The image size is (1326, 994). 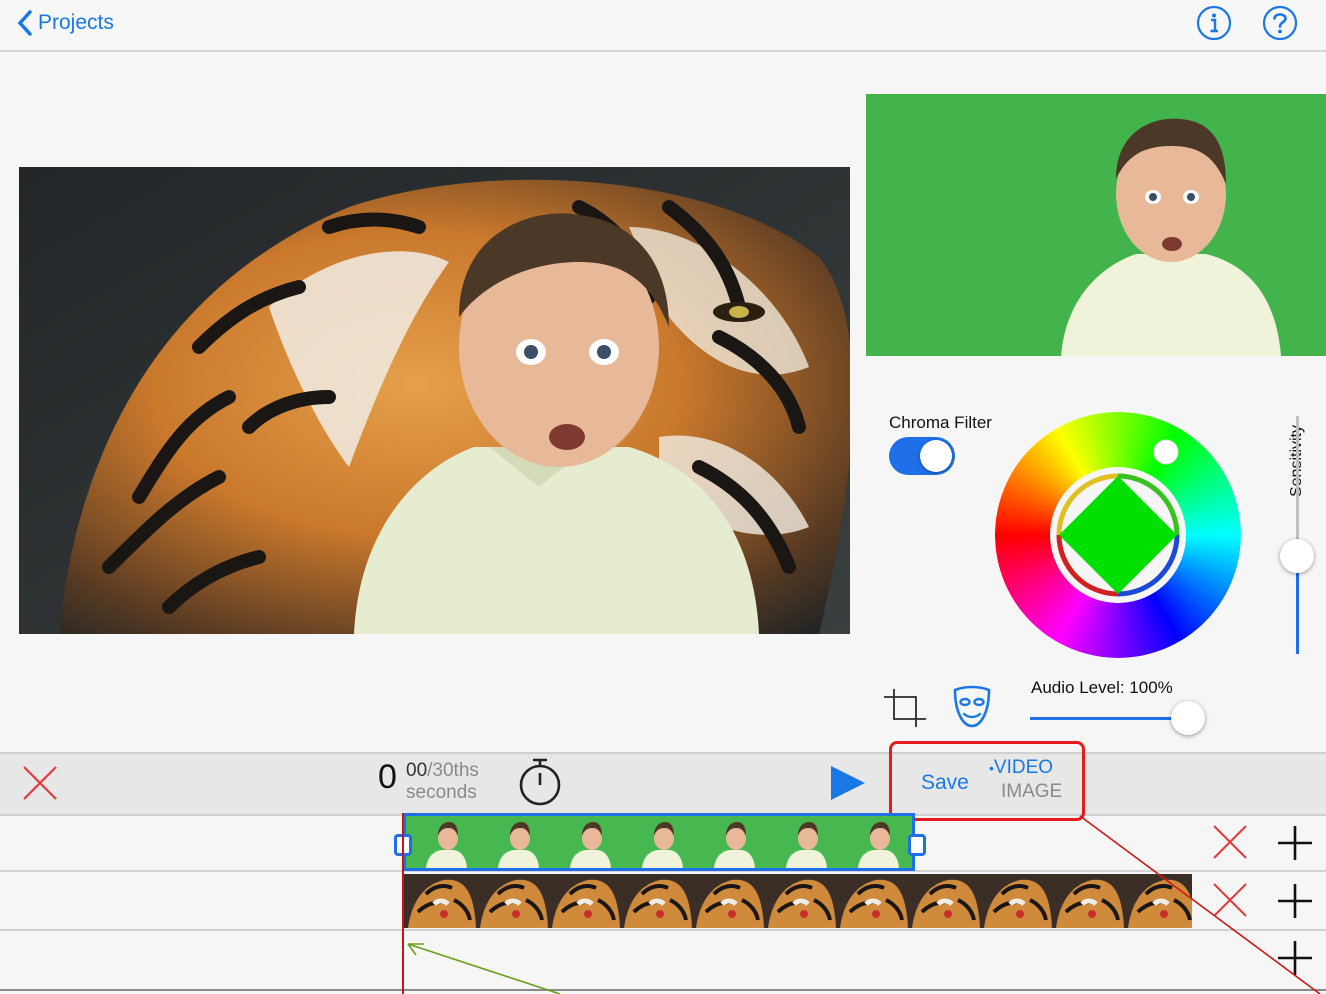 What do you see at coordinates (663, 26) in the screenshot?
I see `navigation-bar: Projects` at bounding box center [663, 26].